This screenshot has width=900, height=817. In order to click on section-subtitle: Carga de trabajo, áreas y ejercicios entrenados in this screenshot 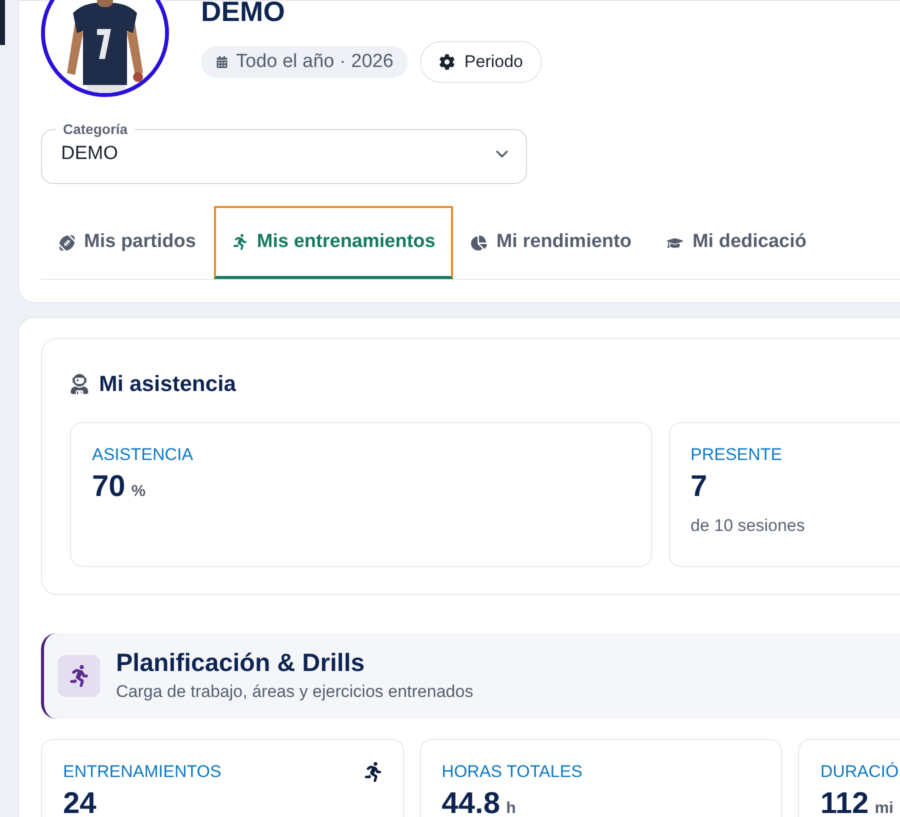, I will do `click(295, 692)`.